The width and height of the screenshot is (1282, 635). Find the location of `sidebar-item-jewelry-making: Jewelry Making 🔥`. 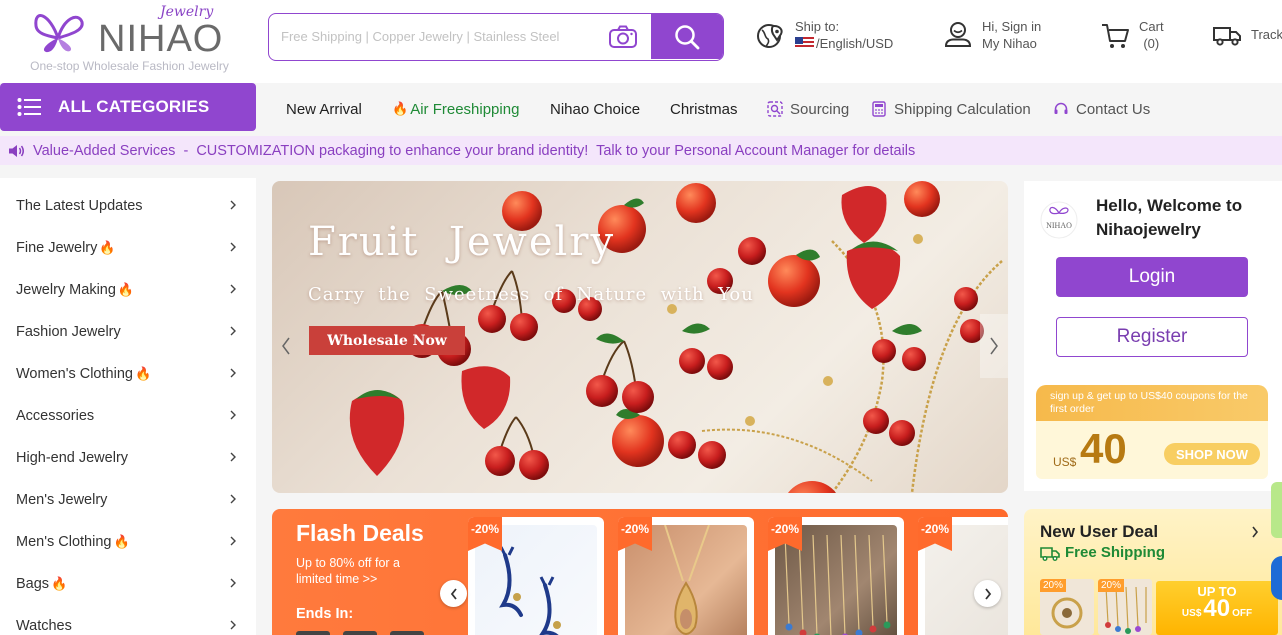

sidebar-item-jewelry-making: Jewelry Making 🔥 is located at coordinates (128, 290).